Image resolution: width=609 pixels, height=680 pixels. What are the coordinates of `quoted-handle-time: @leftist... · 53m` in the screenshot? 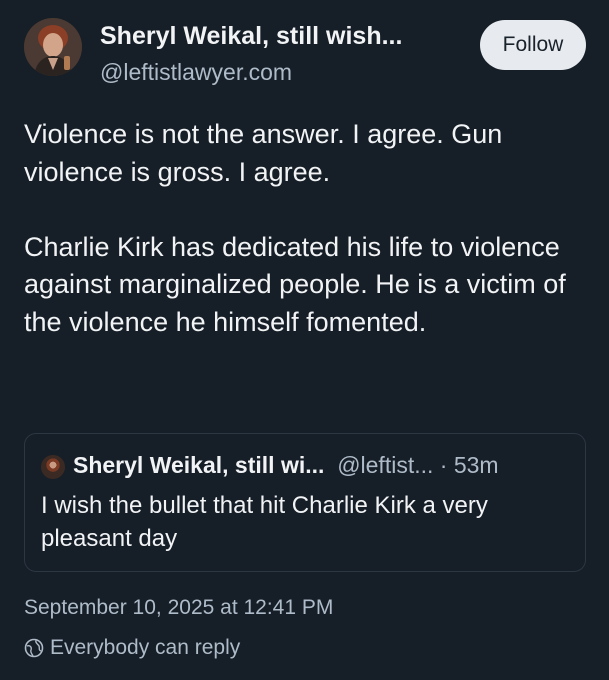 It's located at (418, 465).